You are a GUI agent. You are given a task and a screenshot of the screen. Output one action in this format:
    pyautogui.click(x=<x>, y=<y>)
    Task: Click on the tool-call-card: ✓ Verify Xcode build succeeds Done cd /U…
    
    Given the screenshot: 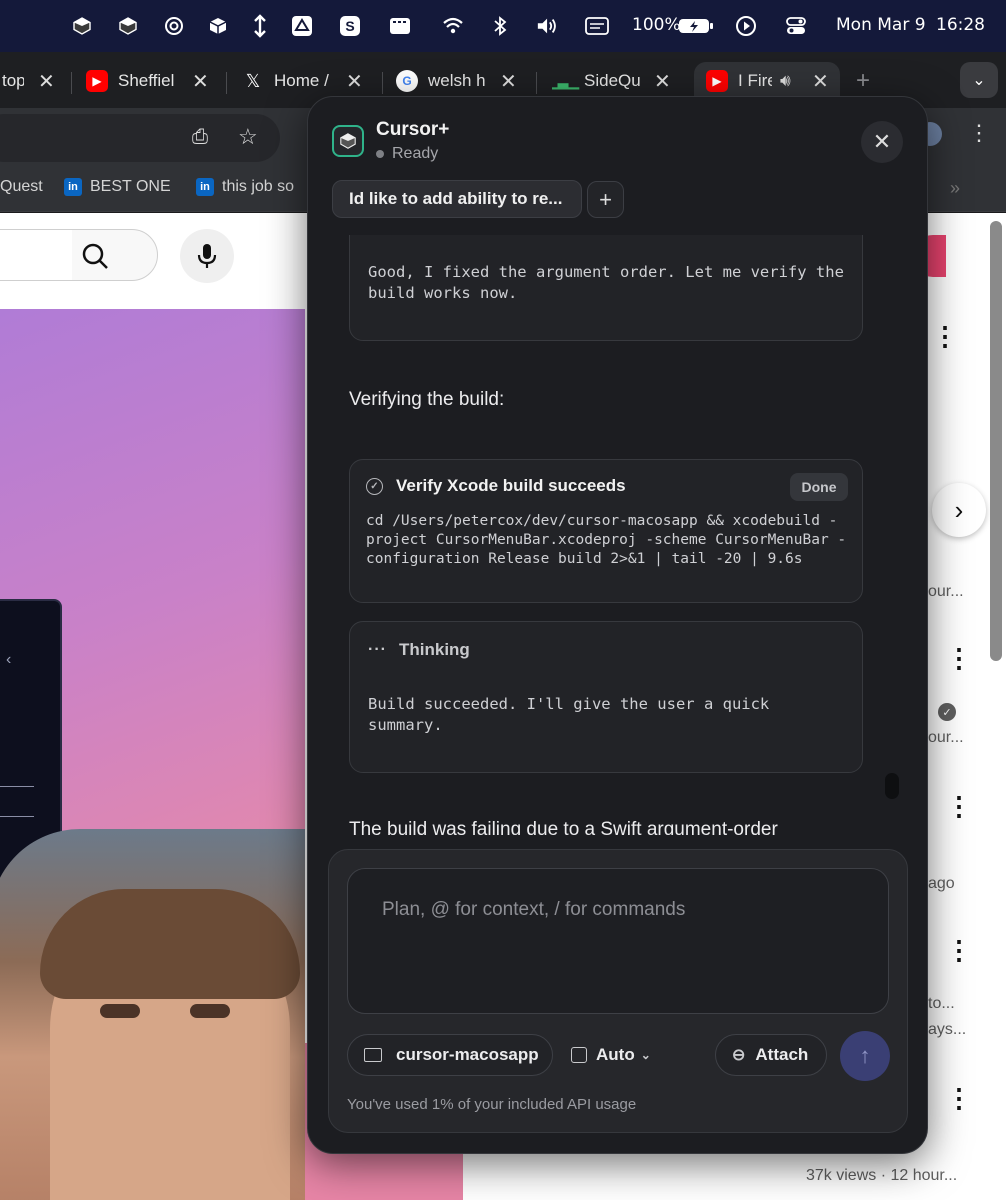 What is the action you would take?
    pyautogui.click(x=606, y=531)
    